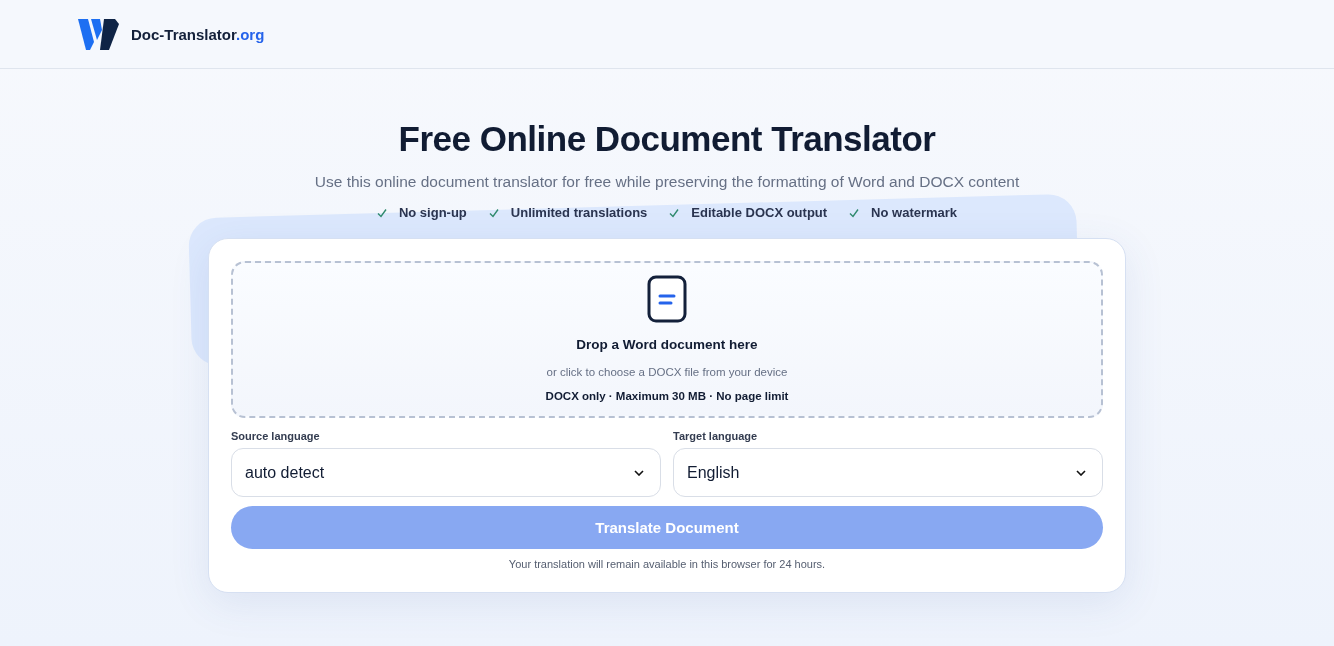  I want to click on language-select: auto detect, so click(446, 472).